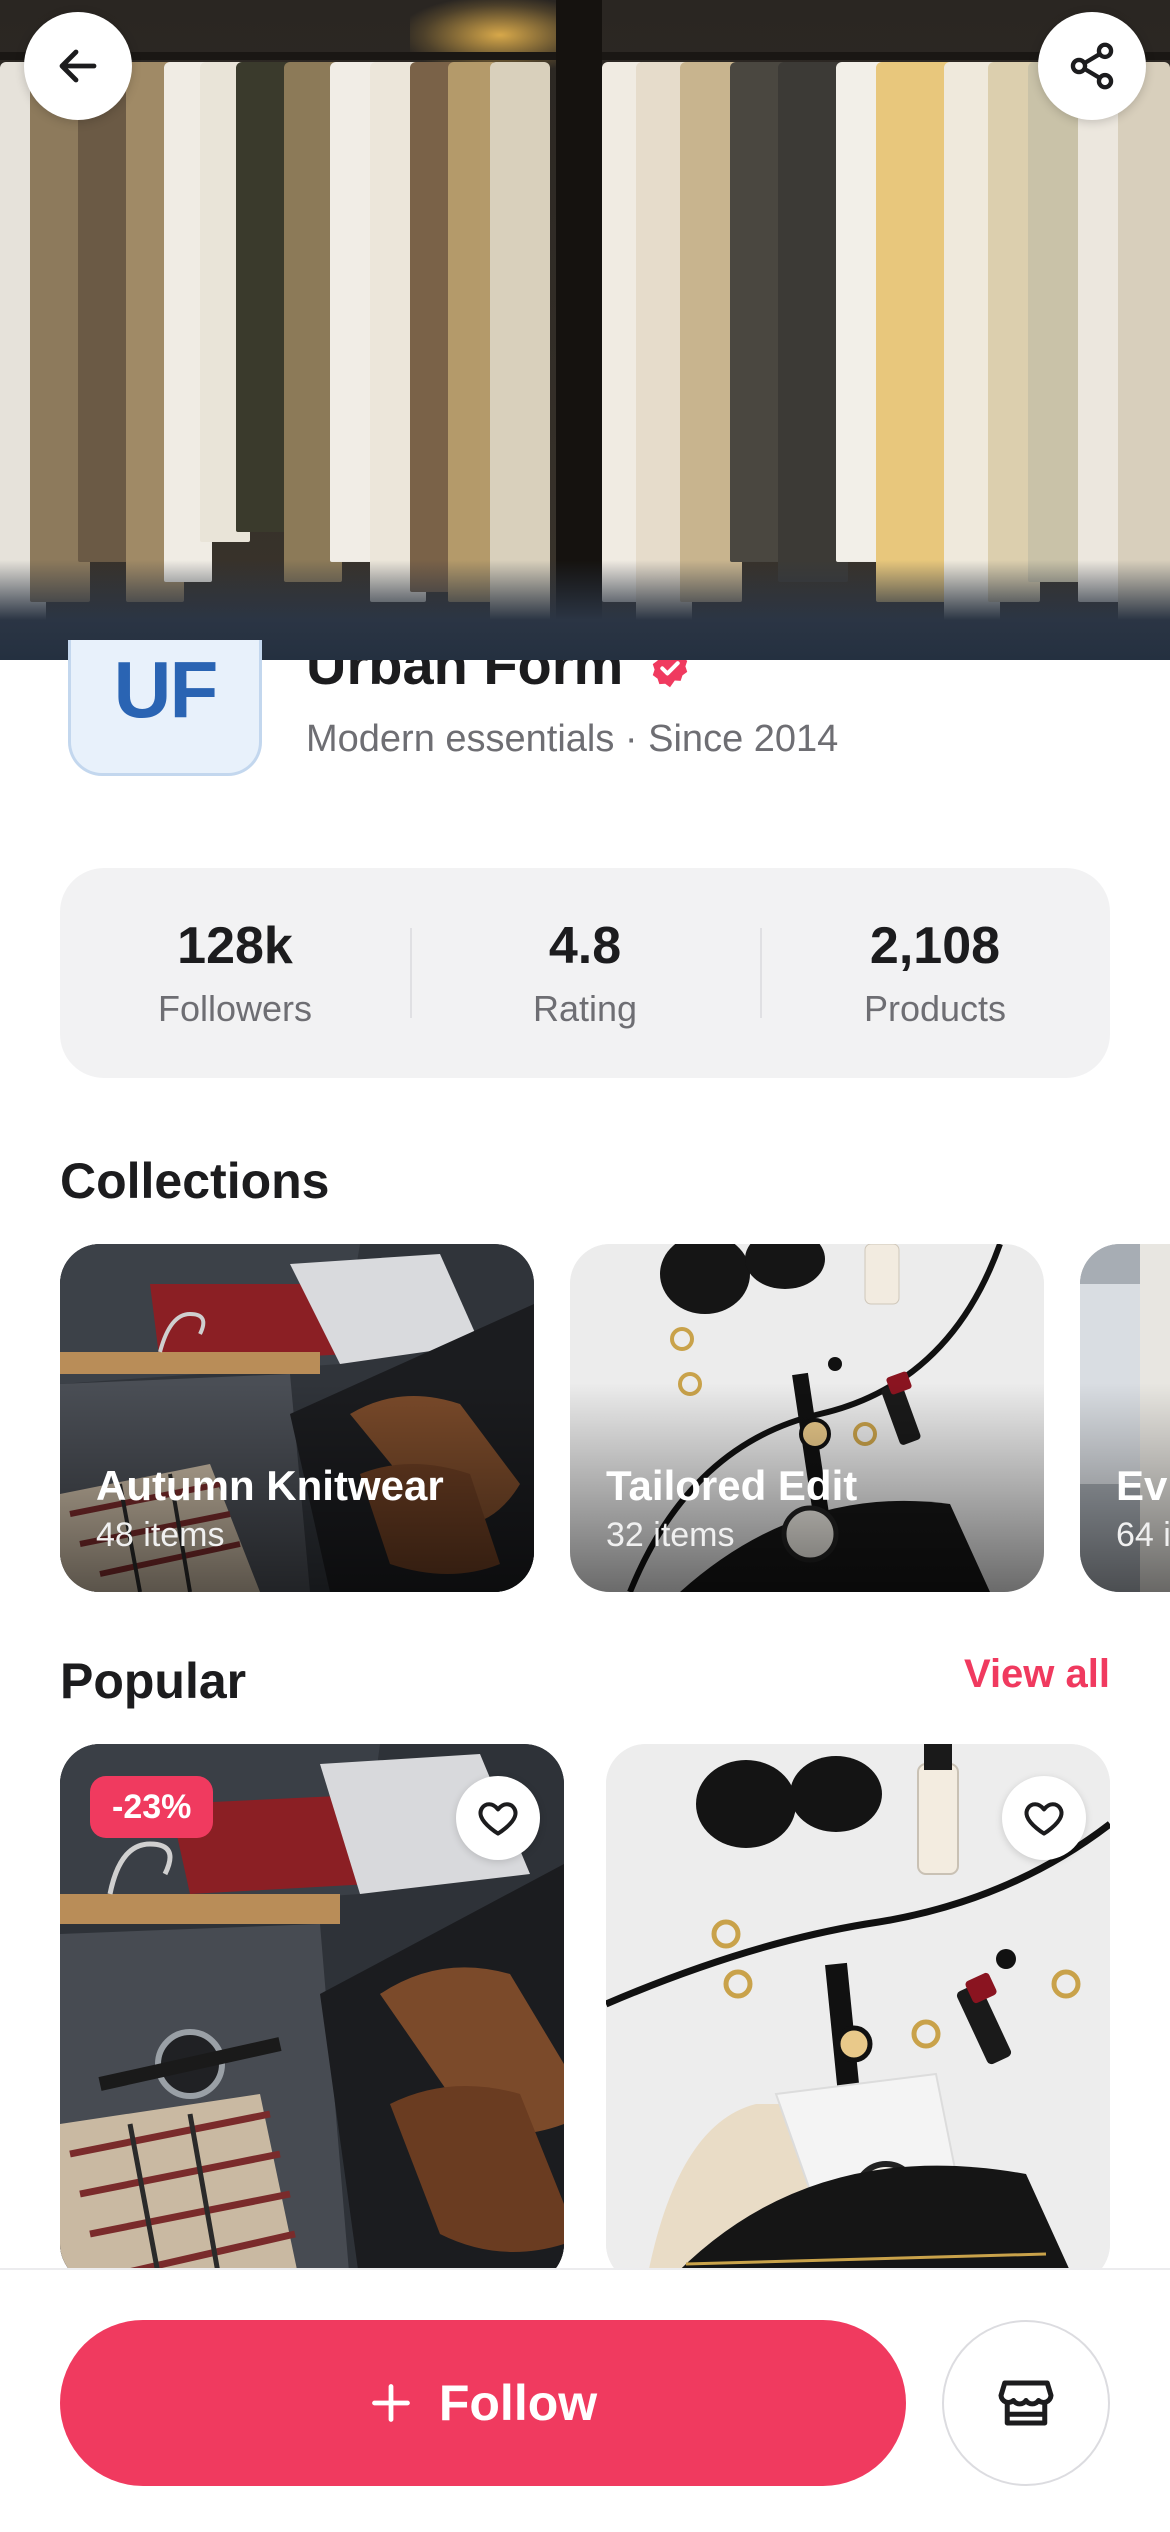  Describe the element at coordinates (390, 2403) in the screenshot. I see `plus-icon` at that location.